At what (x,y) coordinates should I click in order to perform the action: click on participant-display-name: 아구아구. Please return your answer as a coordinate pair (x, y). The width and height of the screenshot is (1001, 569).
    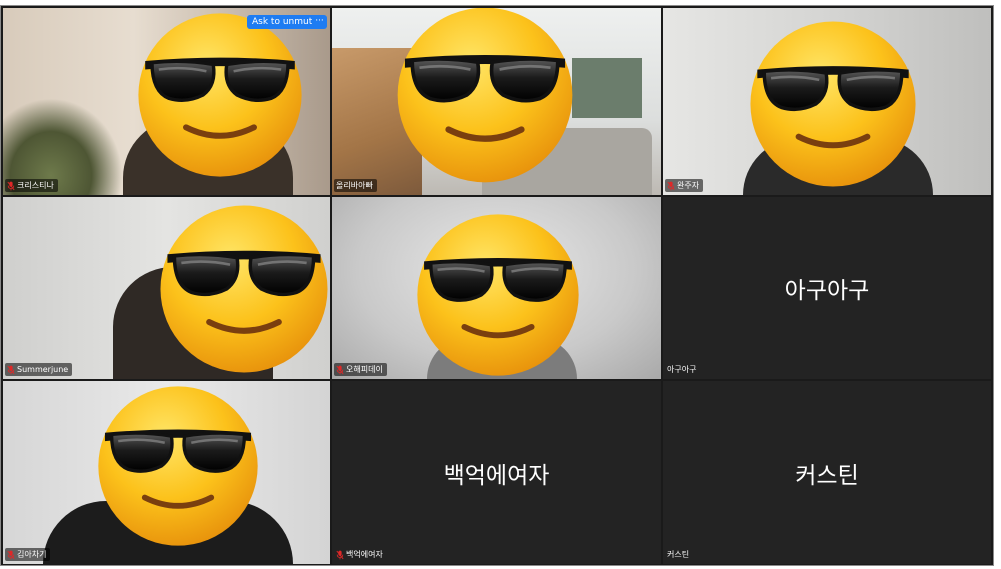
    Looking at the image, I should click on (827, 291).